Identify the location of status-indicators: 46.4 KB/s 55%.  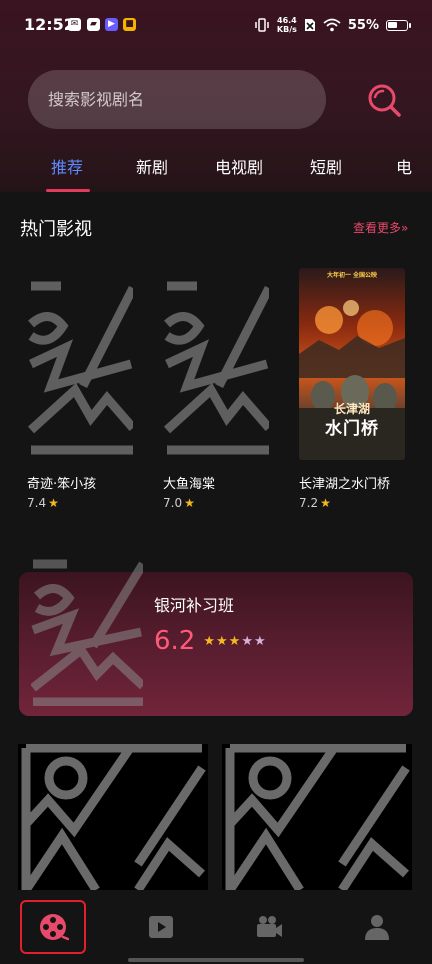
(332, 25).